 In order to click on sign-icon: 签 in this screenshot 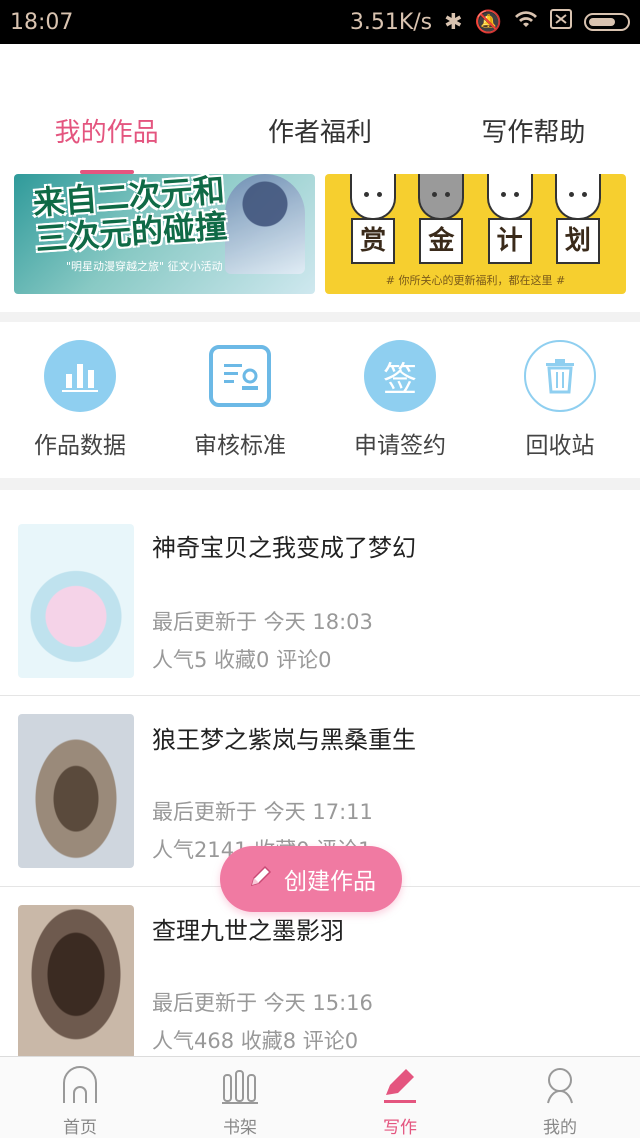, I will do `click(400, 376)`.